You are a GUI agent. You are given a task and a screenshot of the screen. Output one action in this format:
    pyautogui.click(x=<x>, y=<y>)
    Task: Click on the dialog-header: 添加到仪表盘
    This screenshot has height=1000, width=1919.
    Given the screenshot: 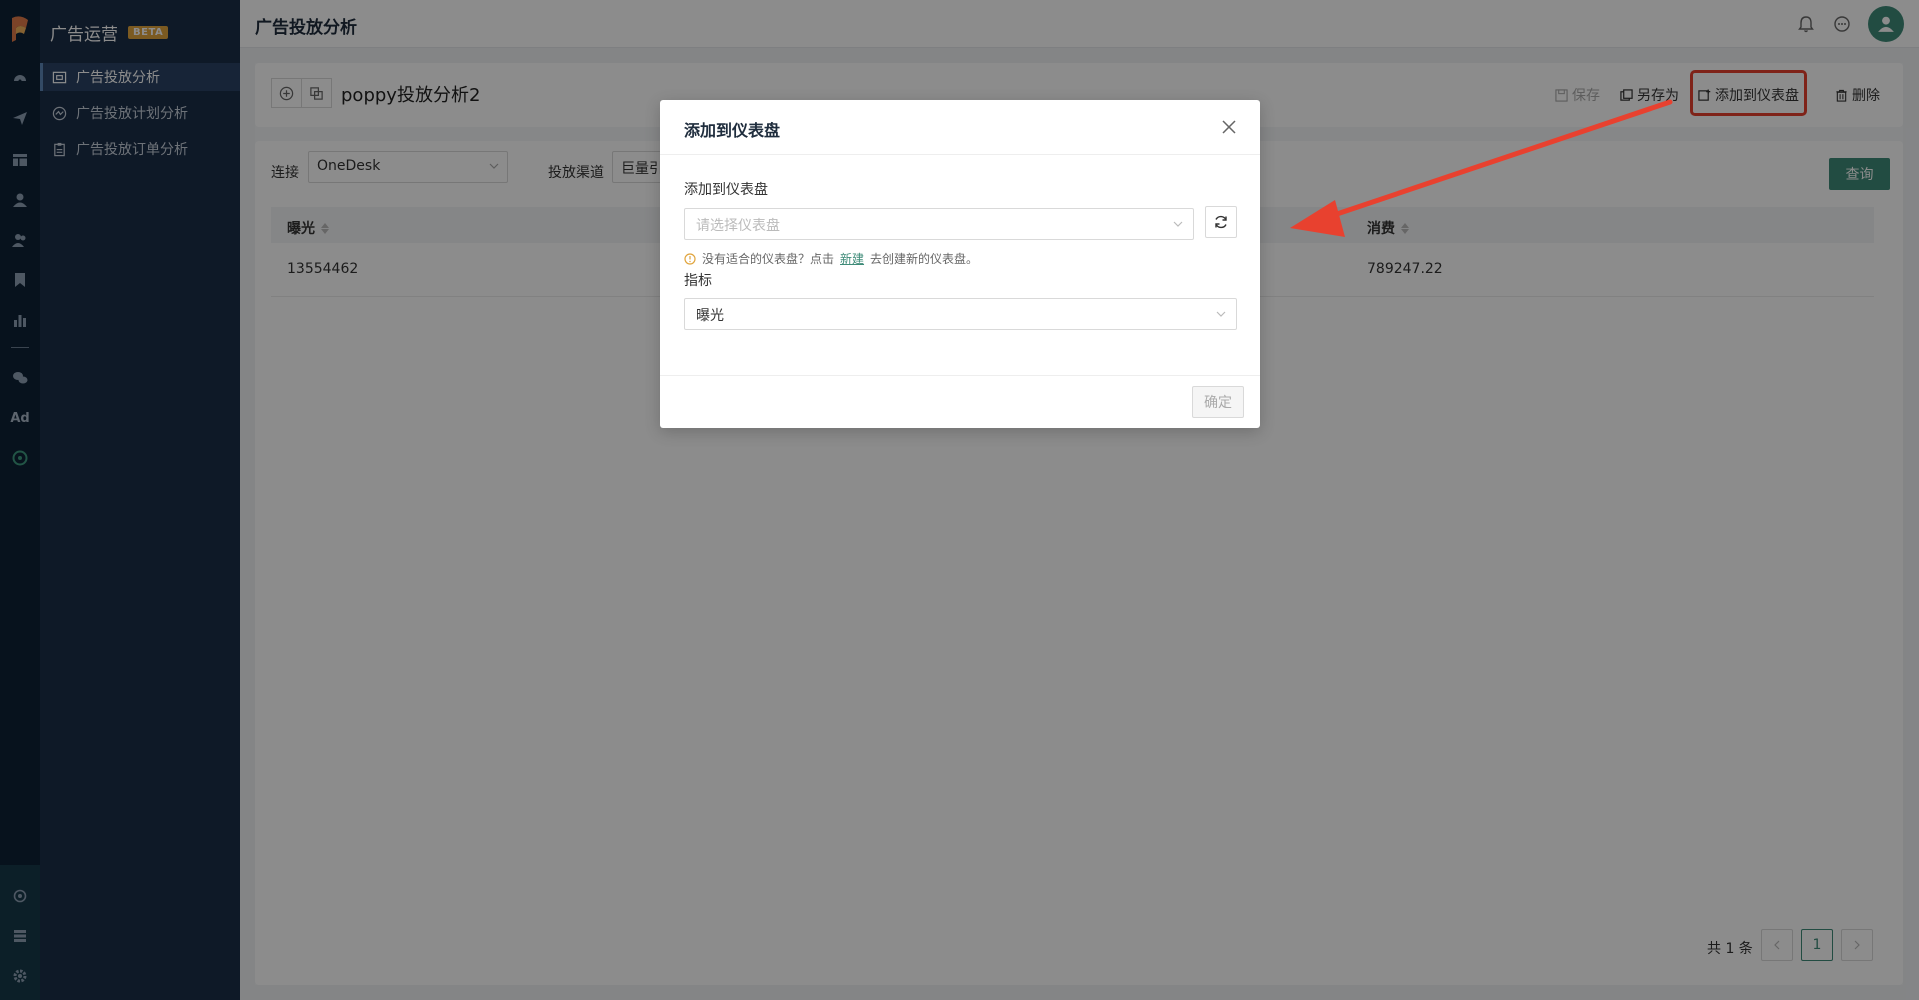 What is the action you would take?
    pyautogui.click(x=960, y=127)
    